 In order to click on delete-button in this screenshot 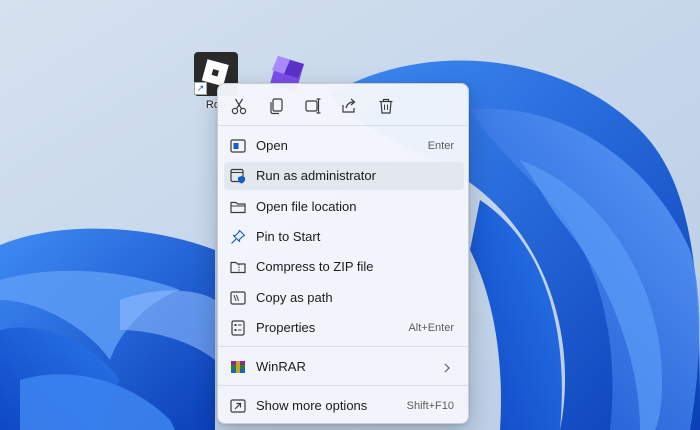, I will do `click(386, 106)`.